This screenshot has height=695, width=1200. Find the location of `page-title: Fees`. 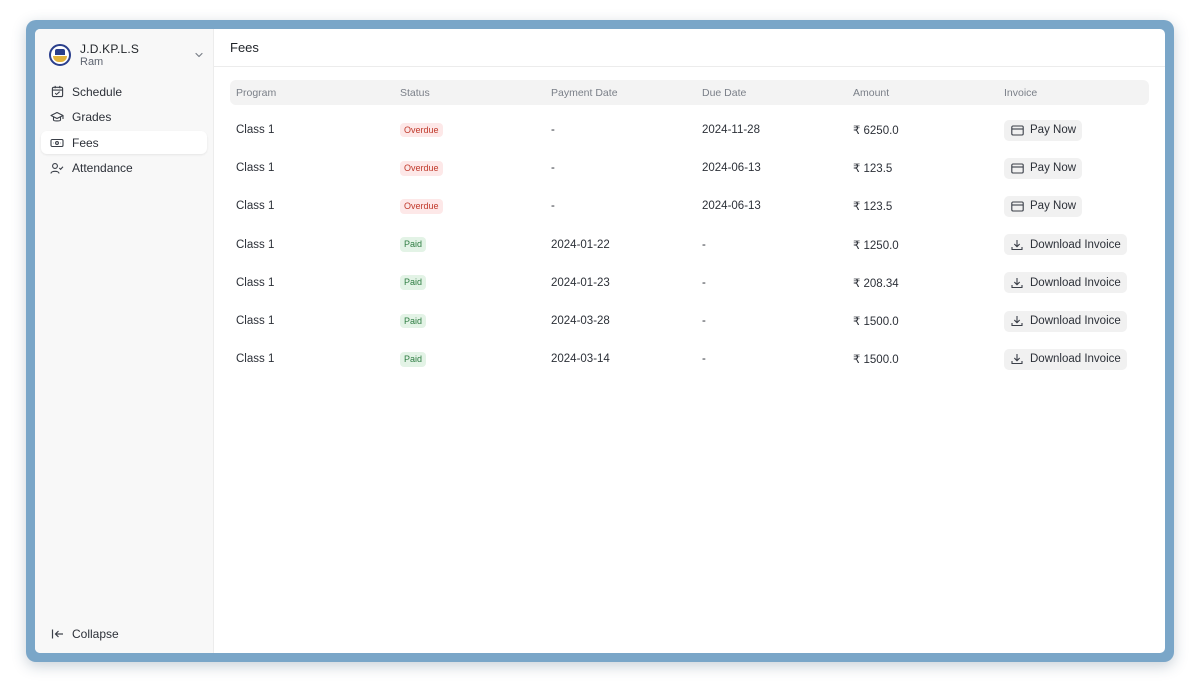

page-title: Fees is located at coordinates (244, 47).